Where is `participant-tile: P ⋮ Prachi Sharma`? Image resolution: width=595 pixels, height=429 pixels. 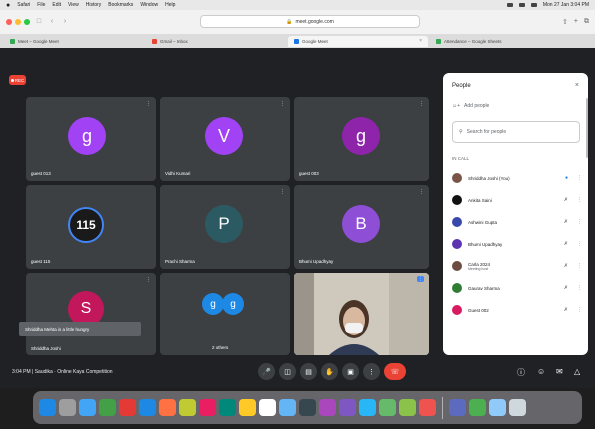
participant-tile: P ⋮ Prachi Sharma is located at coordinates (225, 227).